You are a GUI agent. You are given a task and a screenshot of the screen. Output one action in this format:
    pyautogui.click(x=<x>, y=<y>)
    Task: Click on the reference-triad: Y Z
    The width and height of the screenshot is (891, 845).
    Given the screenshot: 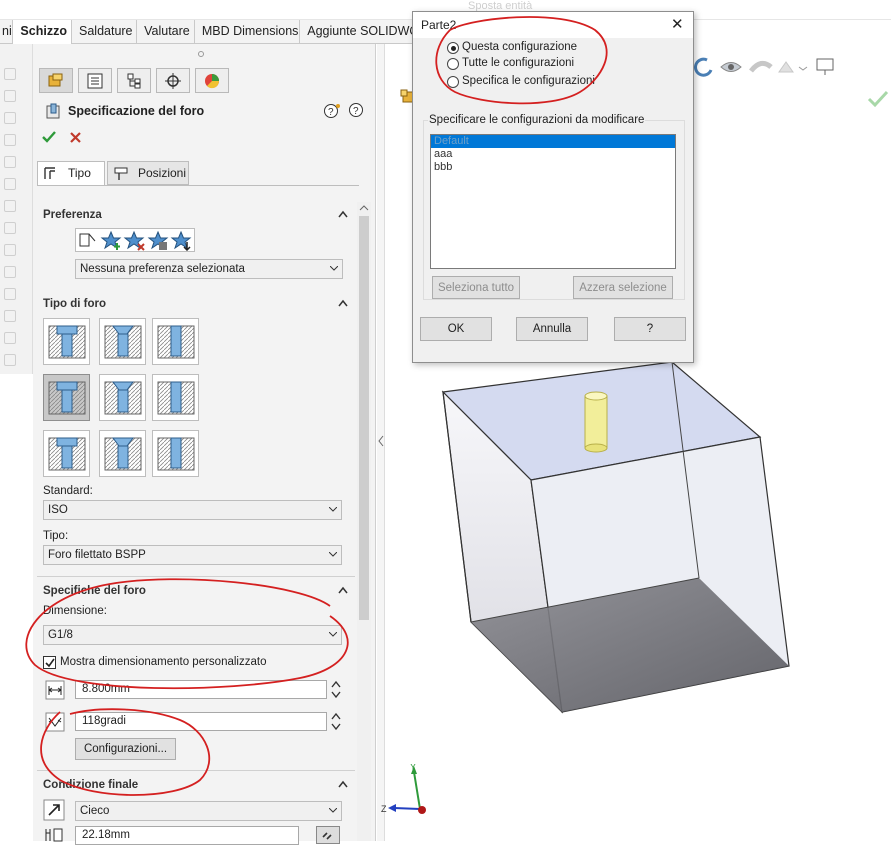 What is the action you would take?
    pyautogui.click(x=403, y=789)
    